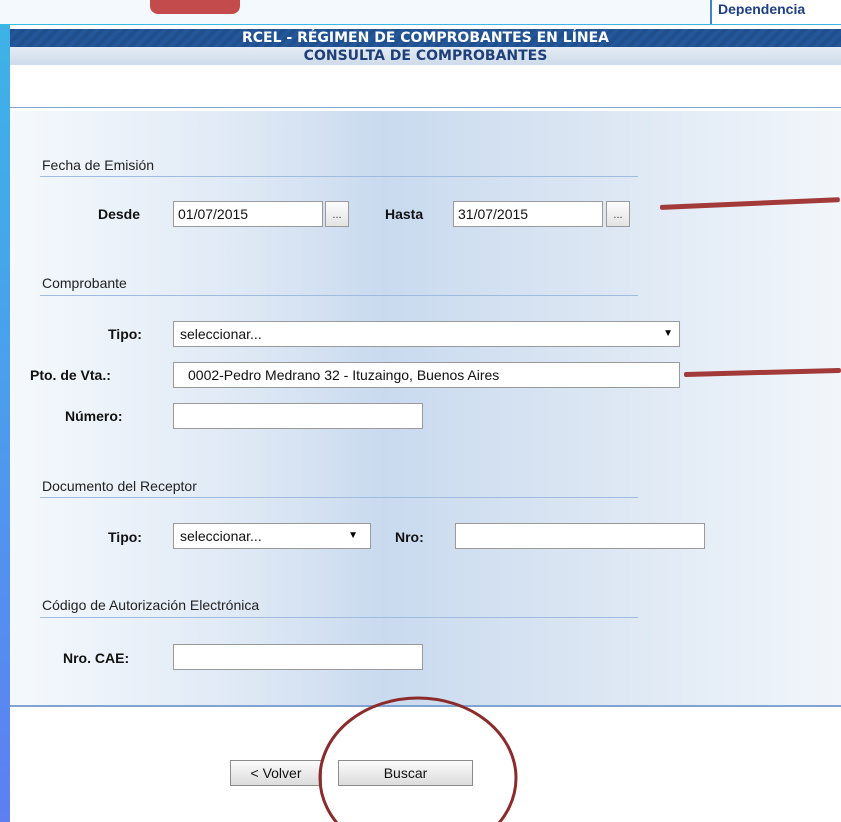 The width and height of the screenshot is (841, 822). What do you see at coordinates (580, 536) in the screenshot?
I see `nro-documento-input` at bounding box center [580, 536].